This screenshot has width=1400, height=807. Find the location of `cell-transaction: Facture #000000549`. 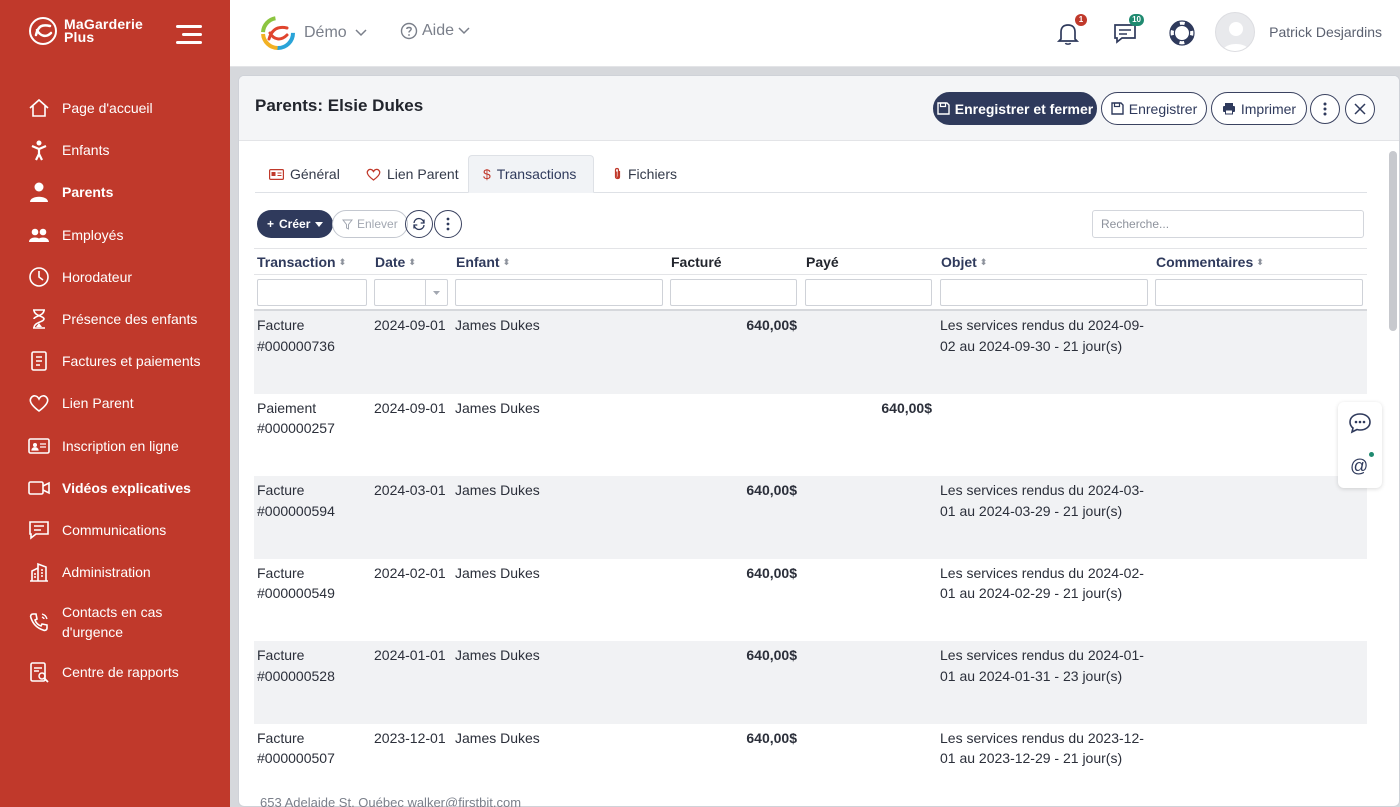

cell-transaction: Facture #000000549 is located at coordinates (312, 583).